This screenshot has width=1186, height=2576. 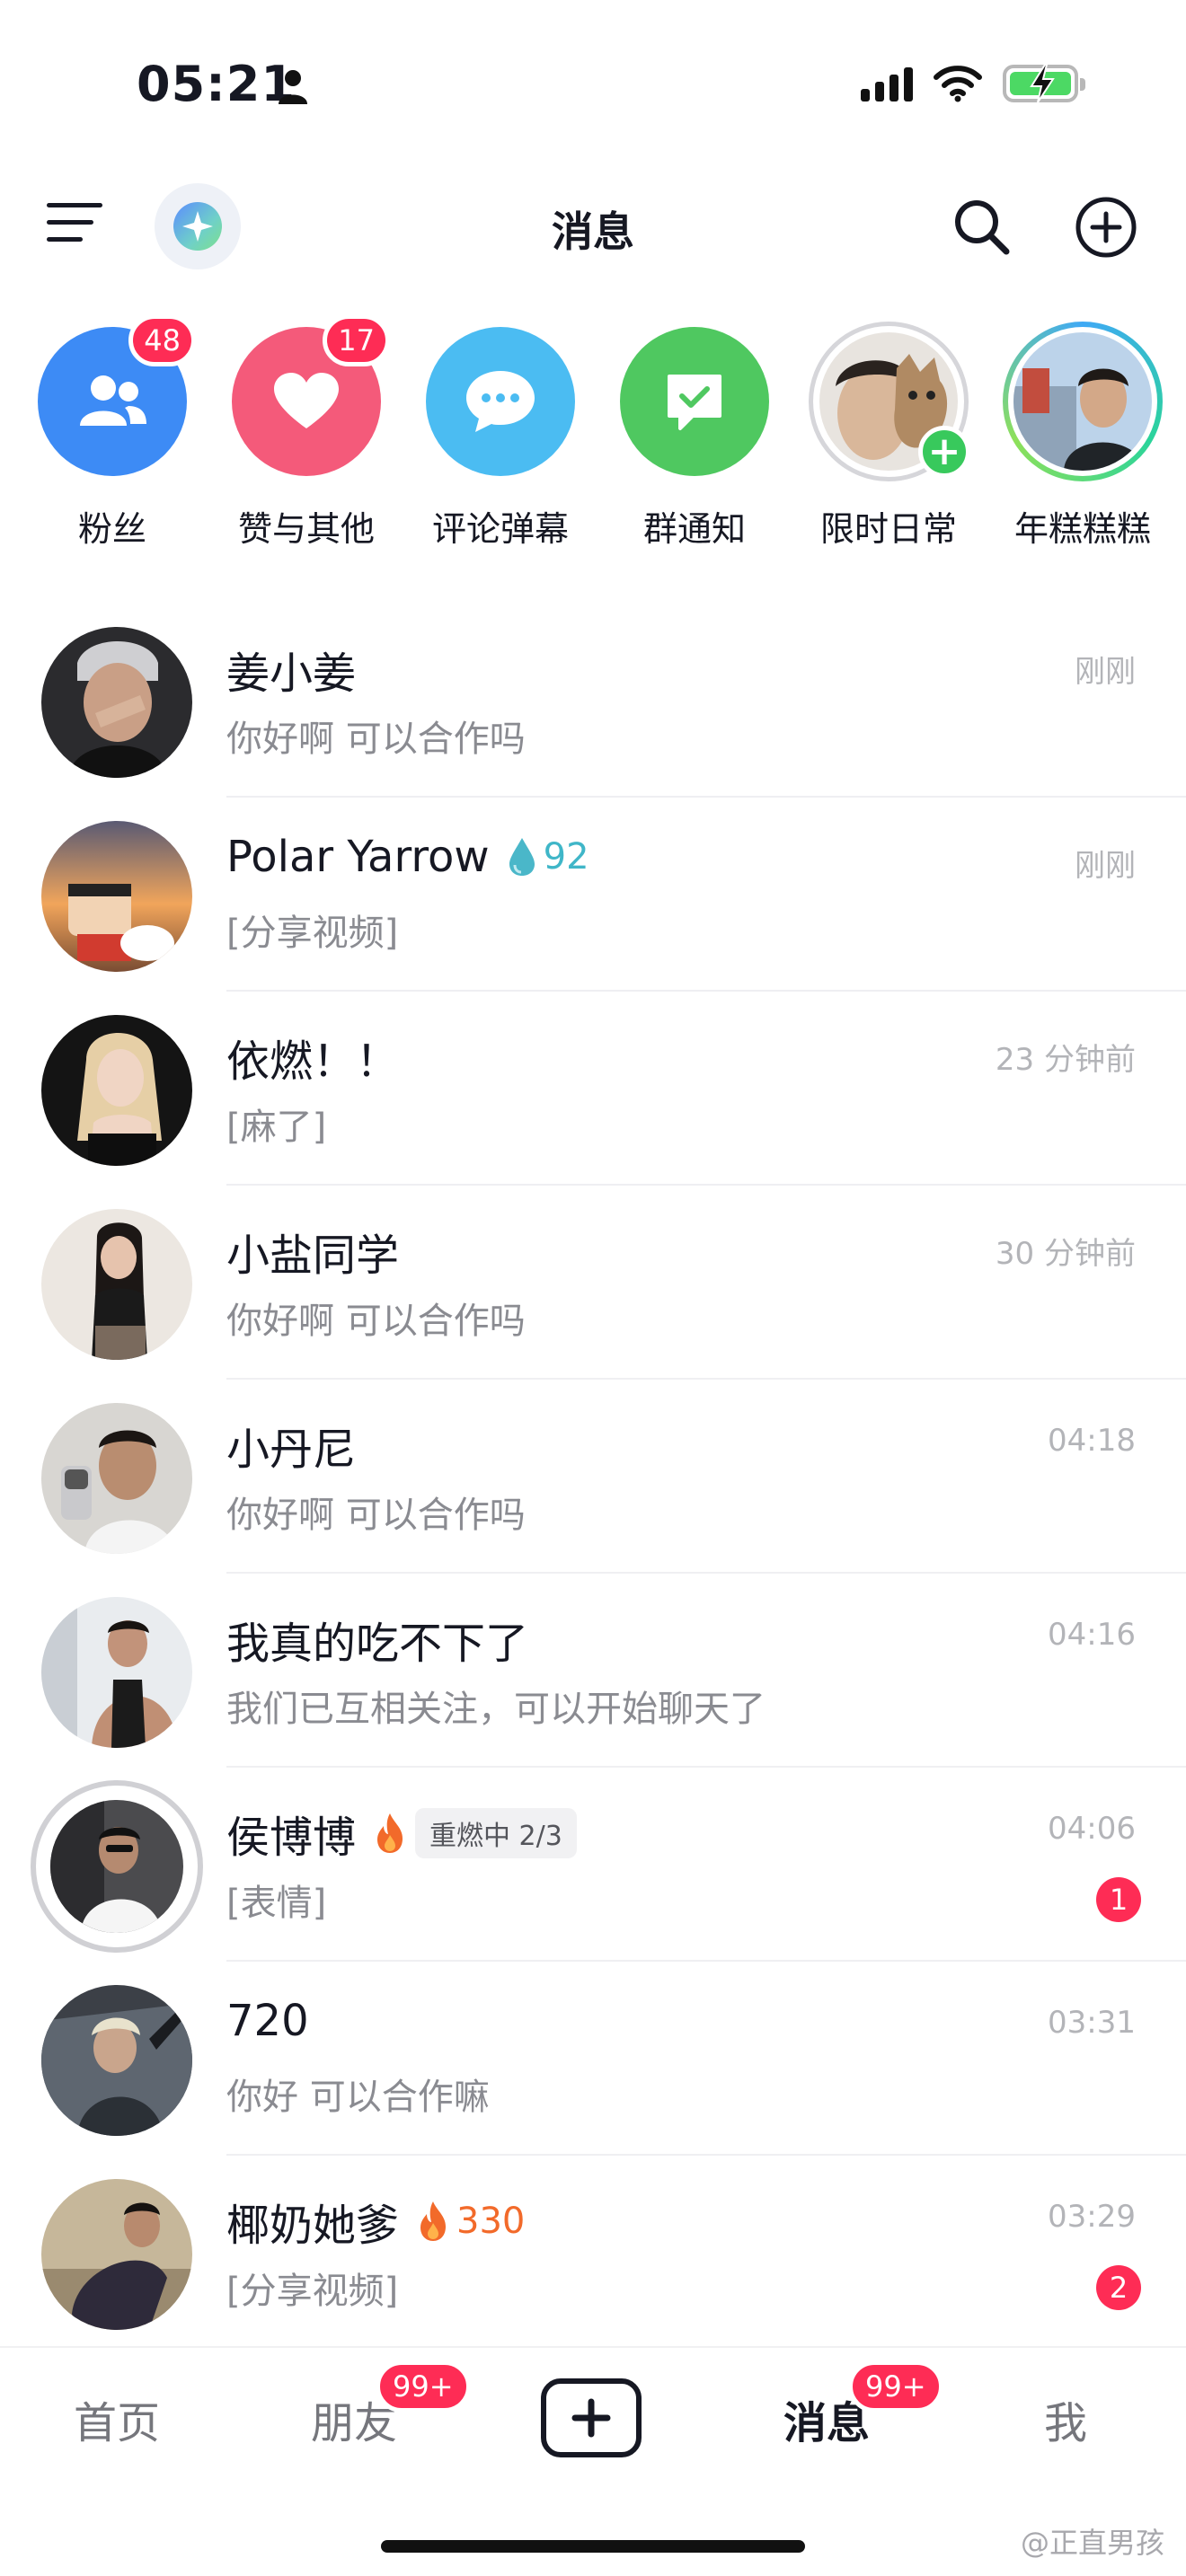 What do you see at coordinates (566, 857) in the screenshot?
I see `streak-count: 92` at bounding box center [566, 857].